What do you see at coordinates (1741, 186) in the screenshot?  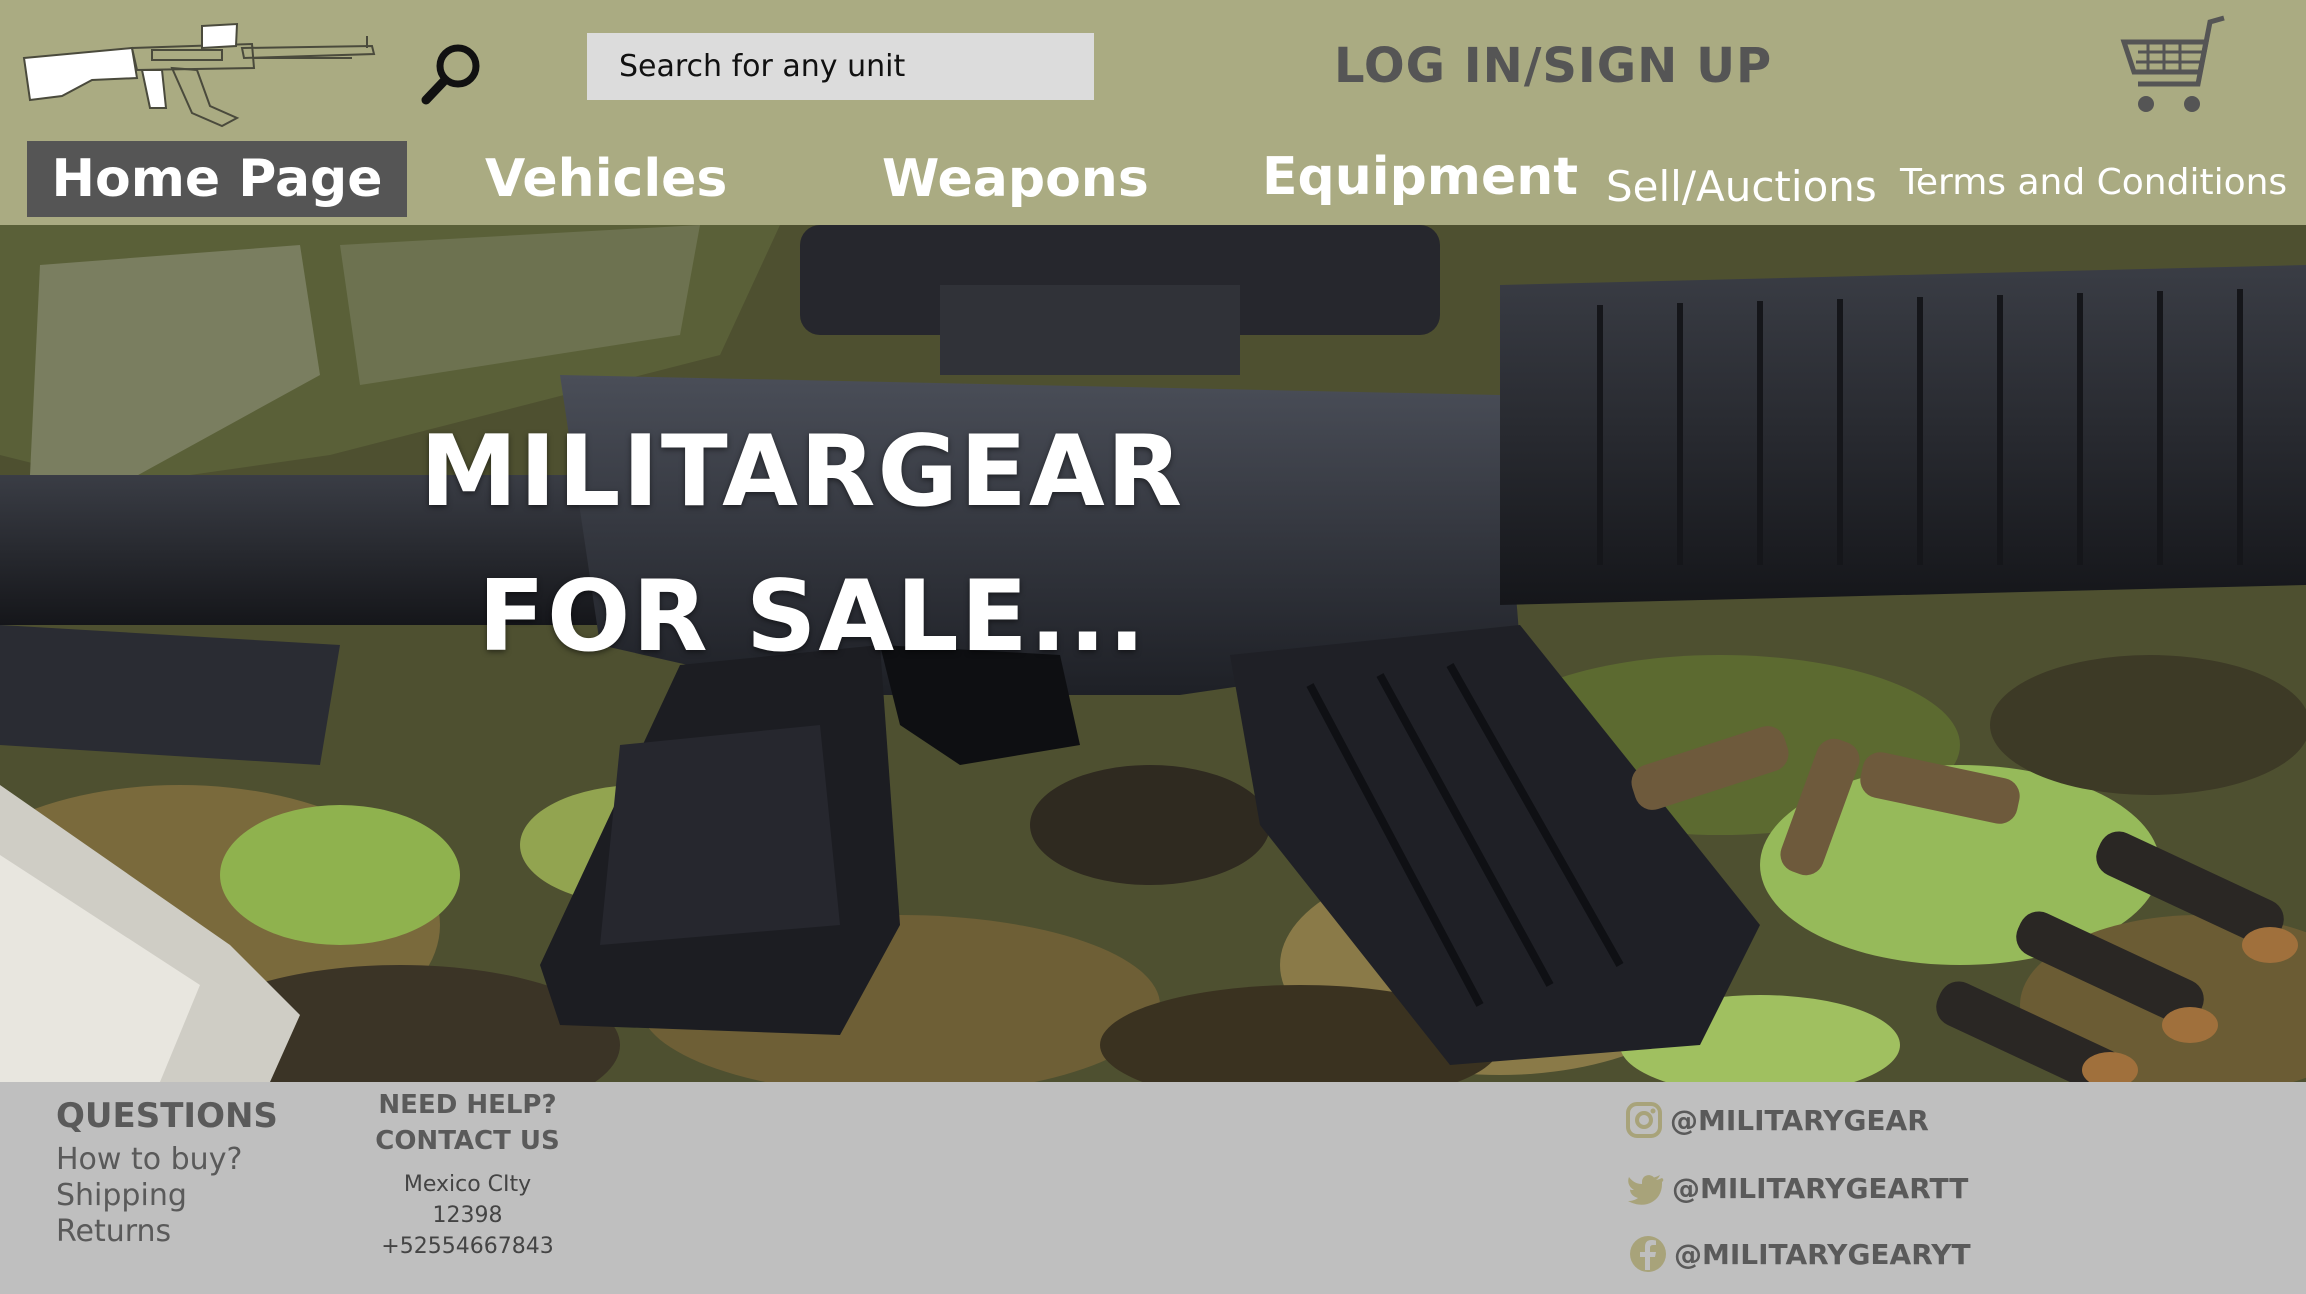 I see `nav-sell-auctions: Sell/Auctions` at bounding box center [1741, 186].